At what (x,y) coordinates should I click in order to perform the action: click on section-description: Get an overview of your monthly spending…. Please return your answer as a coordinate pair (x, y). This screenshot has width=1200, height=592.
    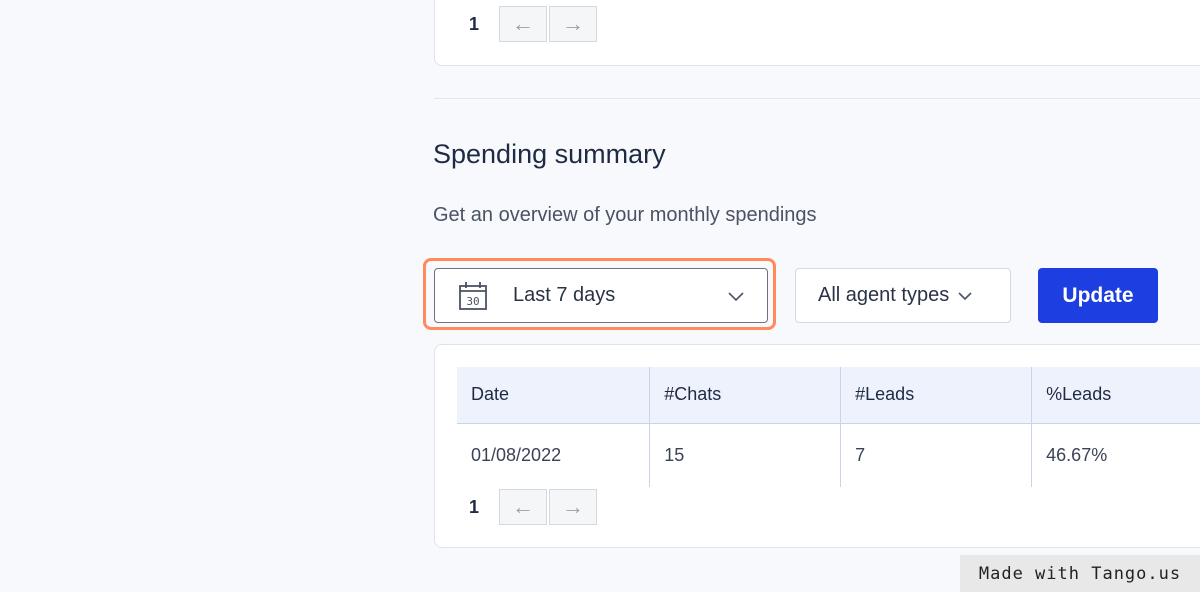
    Looking at the image, I should click on (625, 215).